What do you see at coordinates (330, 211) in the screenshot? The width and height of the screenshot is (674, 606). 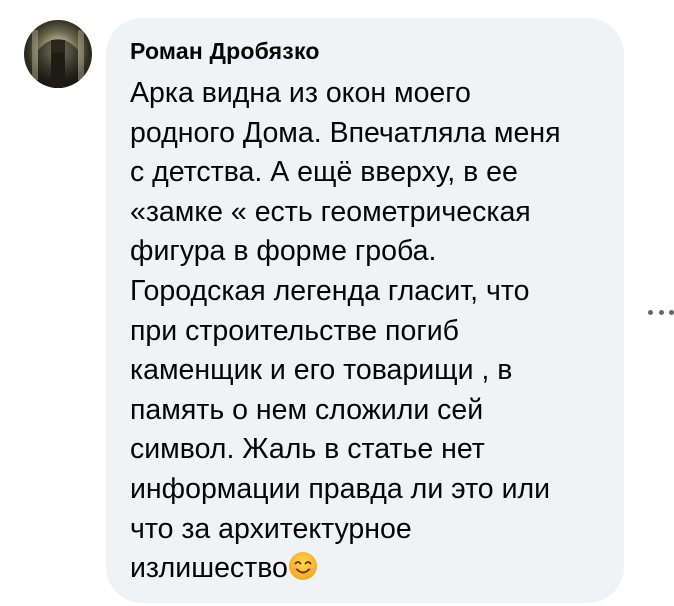 I see `comment-line: «замке « есть геометрическая` at bounding box center [330, 211].